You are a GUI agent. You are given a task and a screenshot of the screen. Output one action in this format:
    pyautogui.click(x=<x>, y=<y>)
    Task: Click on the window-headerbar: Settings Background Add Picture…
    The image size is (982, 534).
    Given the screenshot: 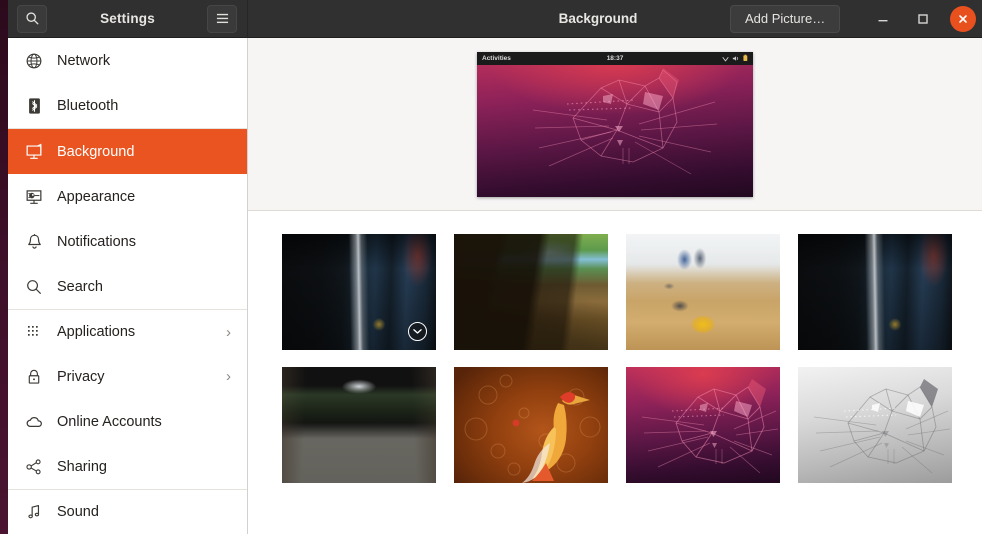 What is the action you would take?
    pyautogui.click(x=495, y=19)
    